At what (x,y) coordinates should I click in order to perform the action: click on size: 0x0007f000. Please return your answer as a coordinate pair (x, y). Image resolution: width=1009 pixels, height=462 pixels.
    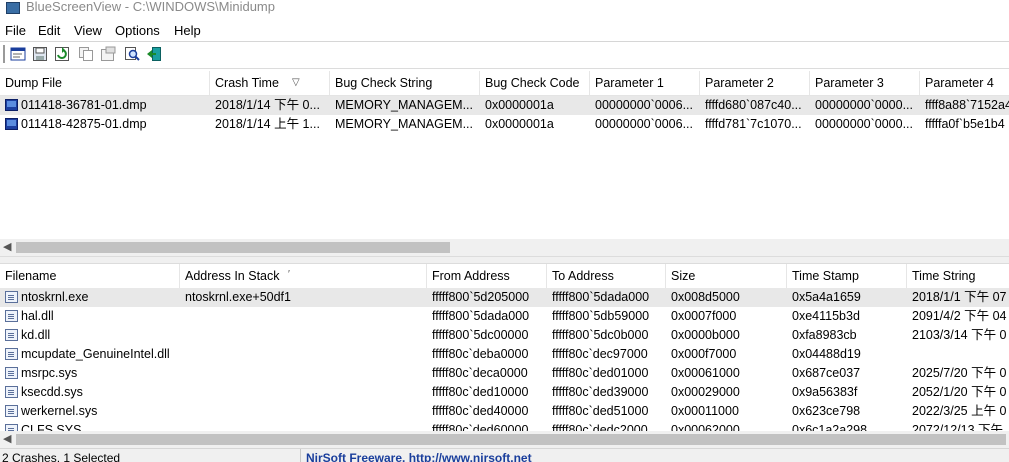
    Looking at the image, I should click on (704, 316).